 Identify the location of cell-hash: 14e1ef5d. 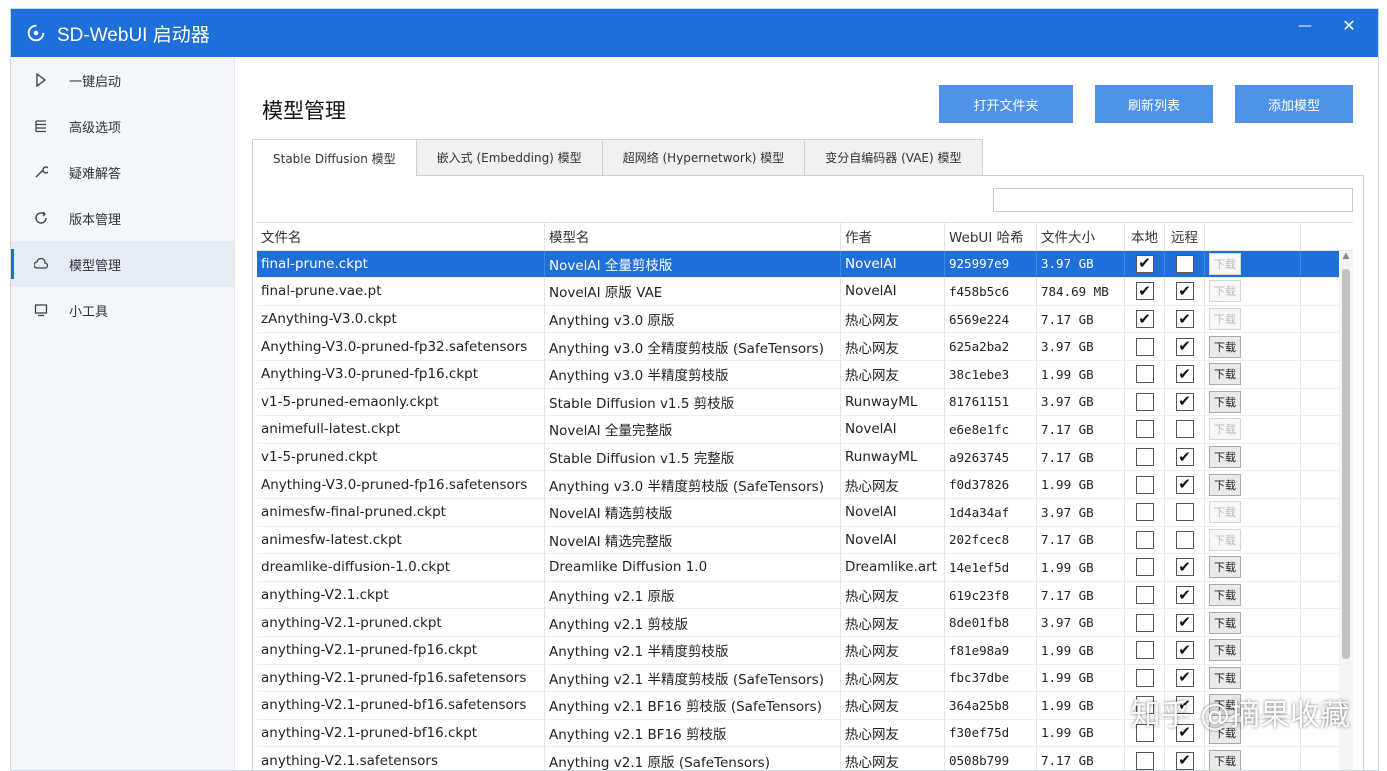
(991, 567).